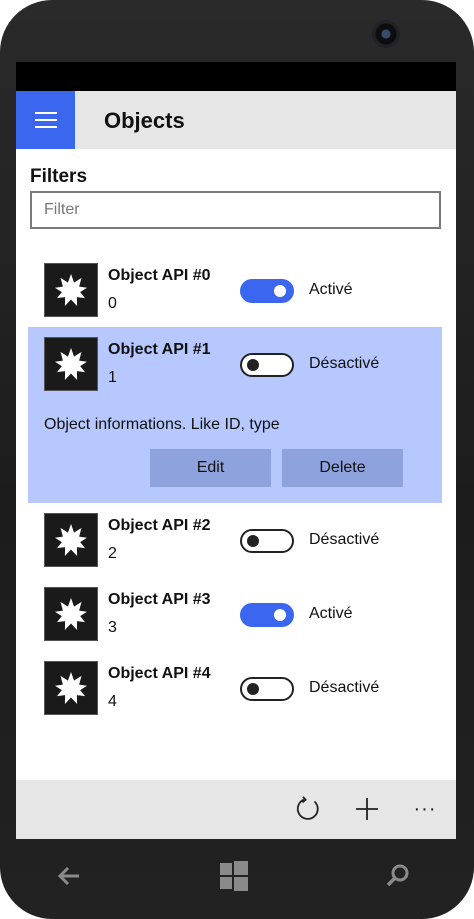 Image resolution: width=474 pixels, height=919 pixels. I want to click on list-item-object-0: Object API #0 0 Activé, so click(236, 290).